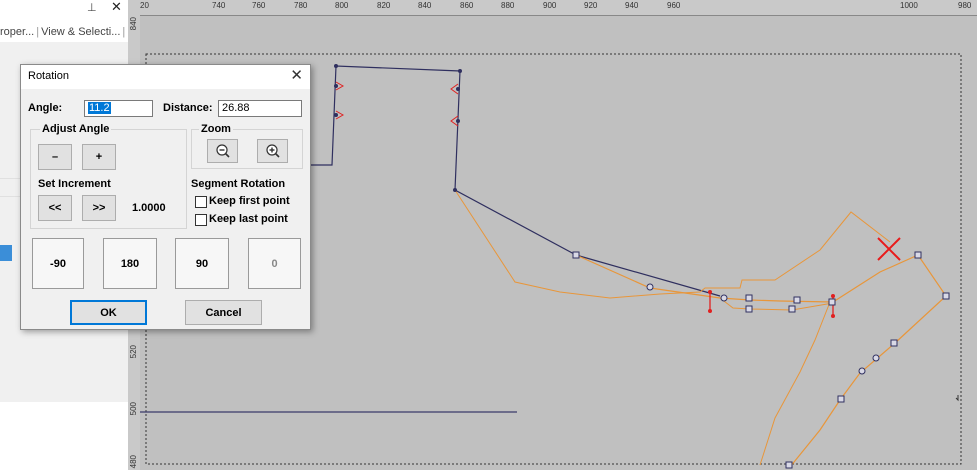  I want to click on plus-label: +, so click(99, 157).